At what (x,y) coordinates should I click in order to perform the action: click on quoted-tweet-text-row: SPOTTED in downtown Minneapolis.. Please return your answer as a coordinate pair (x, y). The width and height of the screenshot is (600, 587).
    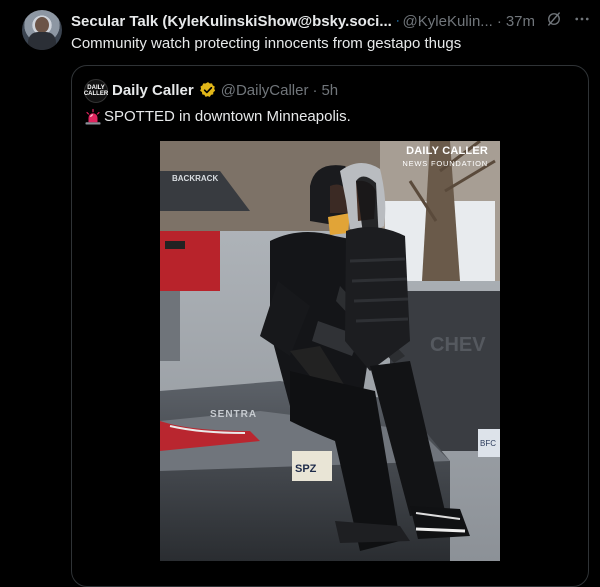
    Looking at the image, I should click on (217, 117).